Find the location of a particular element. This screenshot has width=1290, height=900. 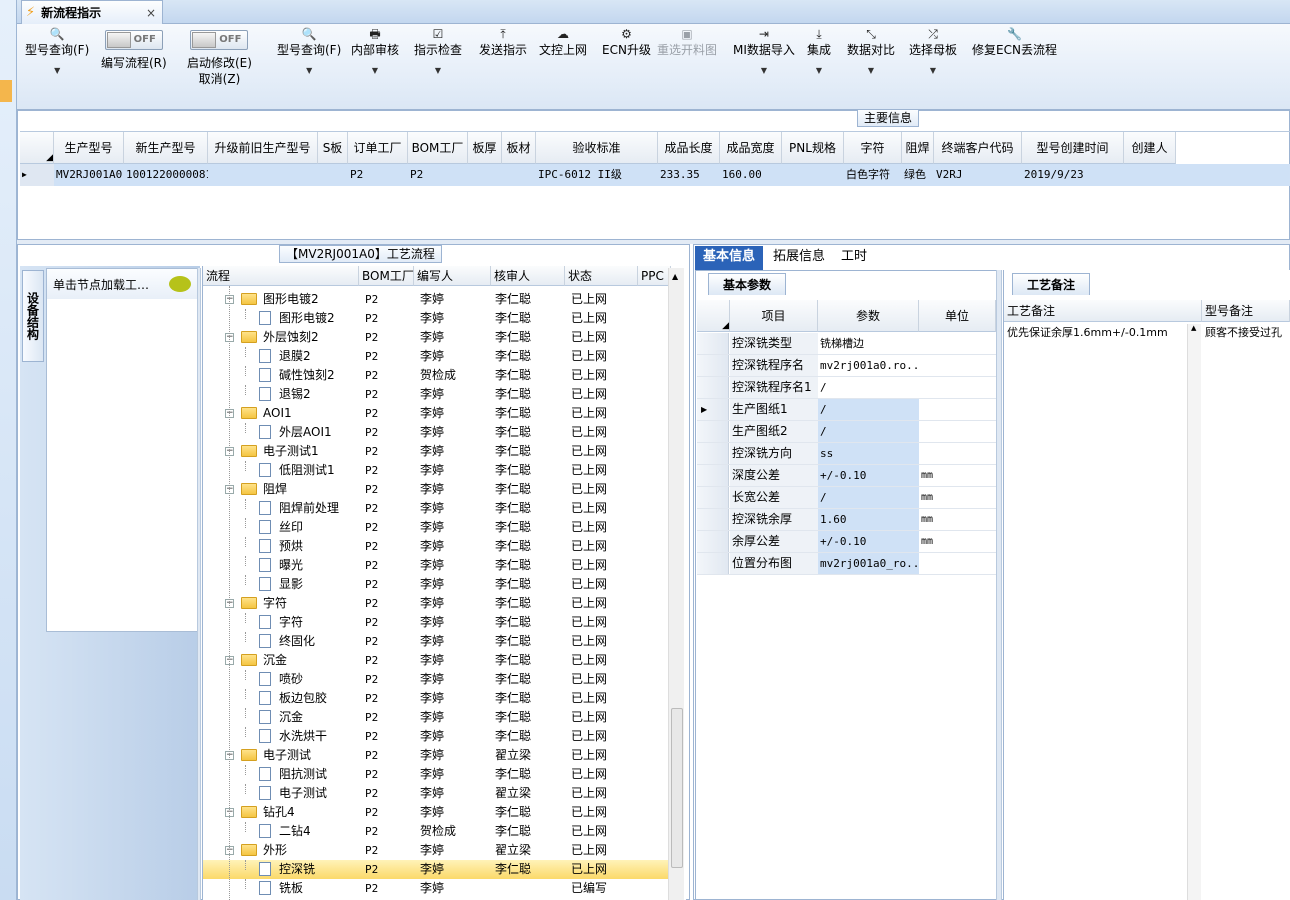

col-header: 成品宽度 is located at coordinates (751, 148).